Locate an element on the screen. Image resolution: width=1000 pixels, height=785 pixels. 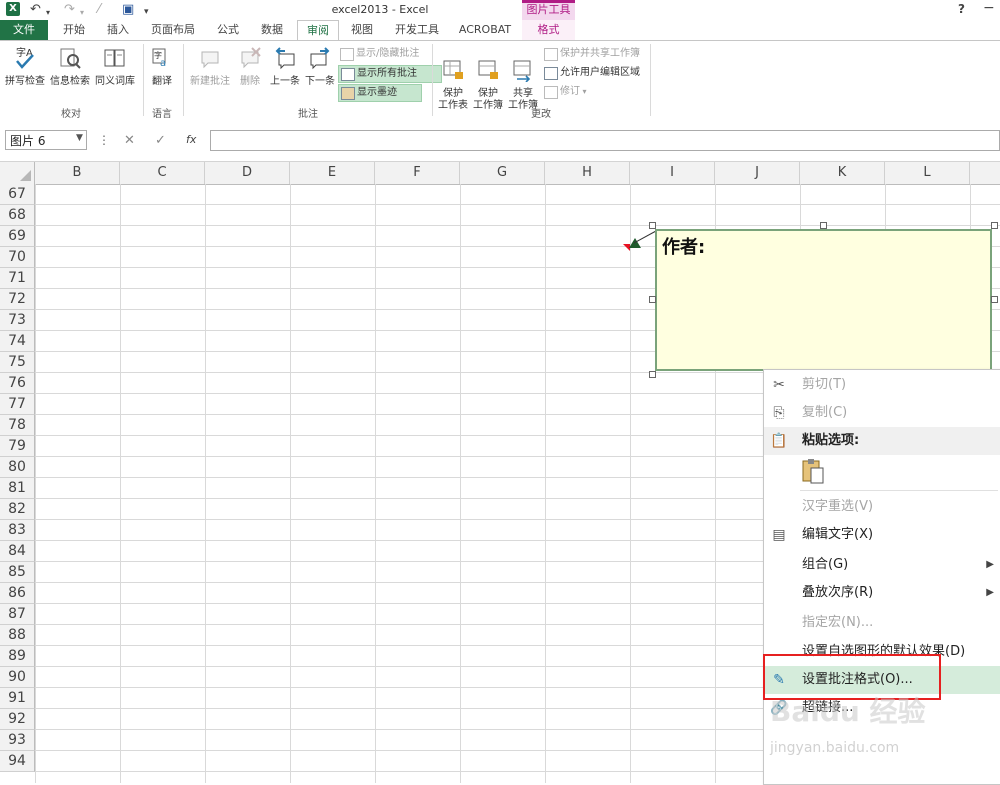
row-header: 84 is located at coordinates (17, 551).